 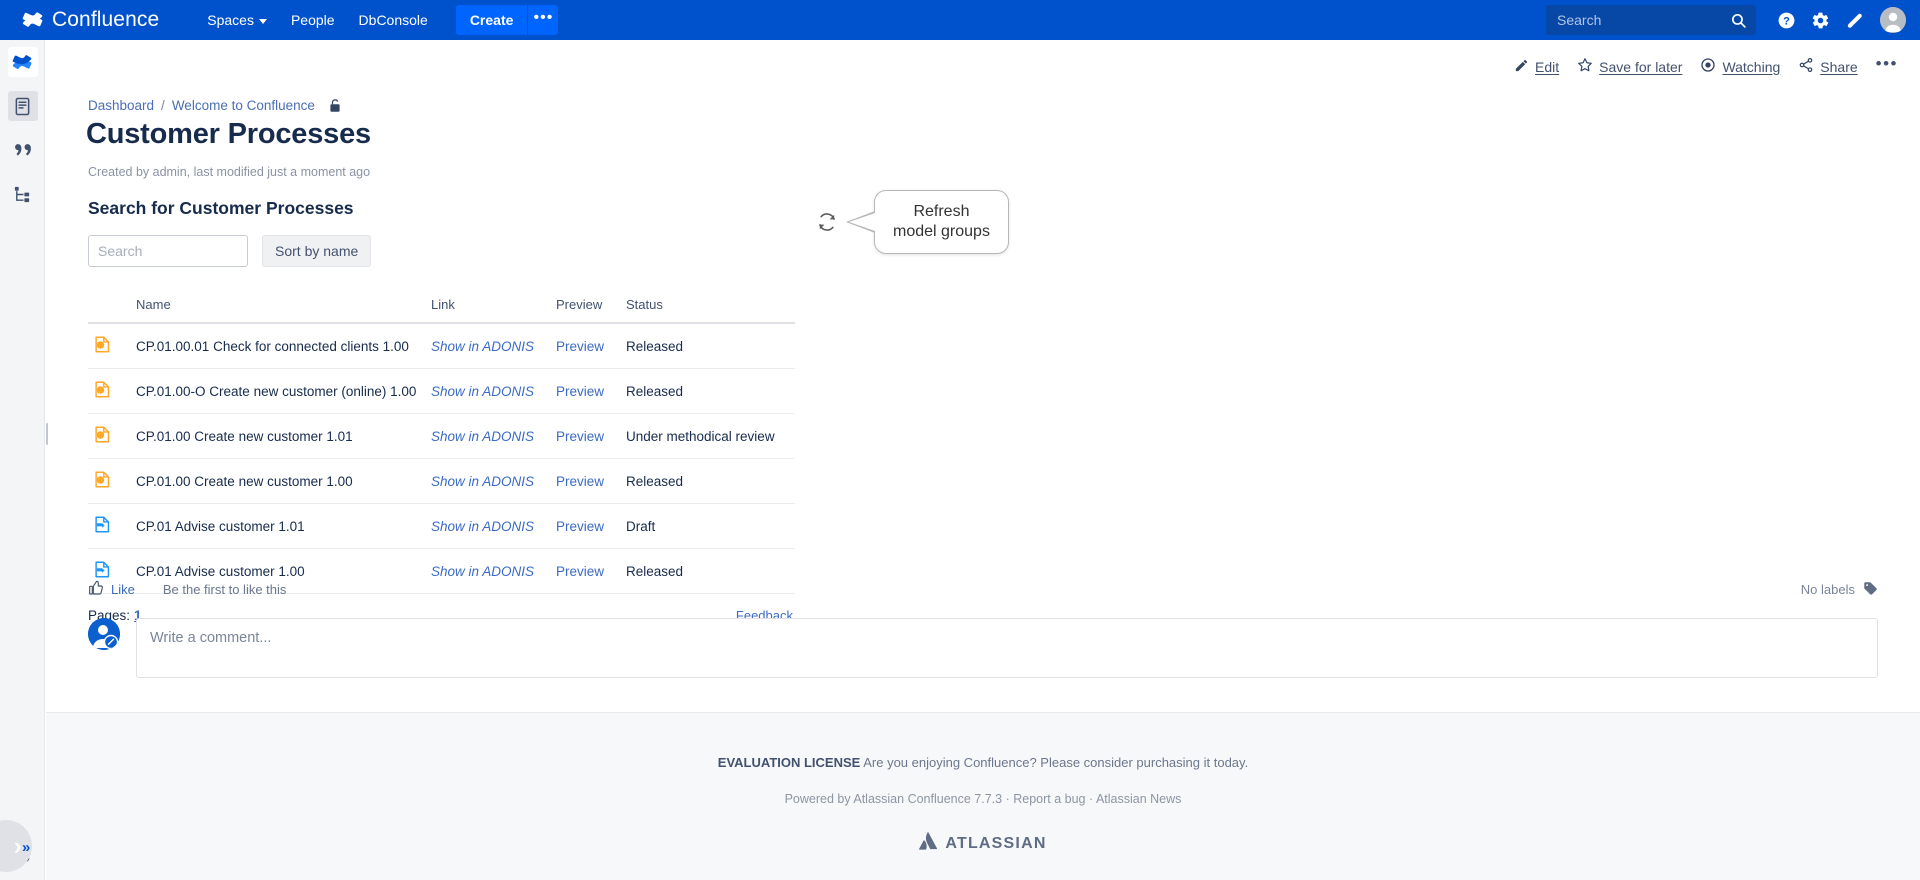 I want to click on refresh-group: Refresh model groups, so click(x=912, y=222).